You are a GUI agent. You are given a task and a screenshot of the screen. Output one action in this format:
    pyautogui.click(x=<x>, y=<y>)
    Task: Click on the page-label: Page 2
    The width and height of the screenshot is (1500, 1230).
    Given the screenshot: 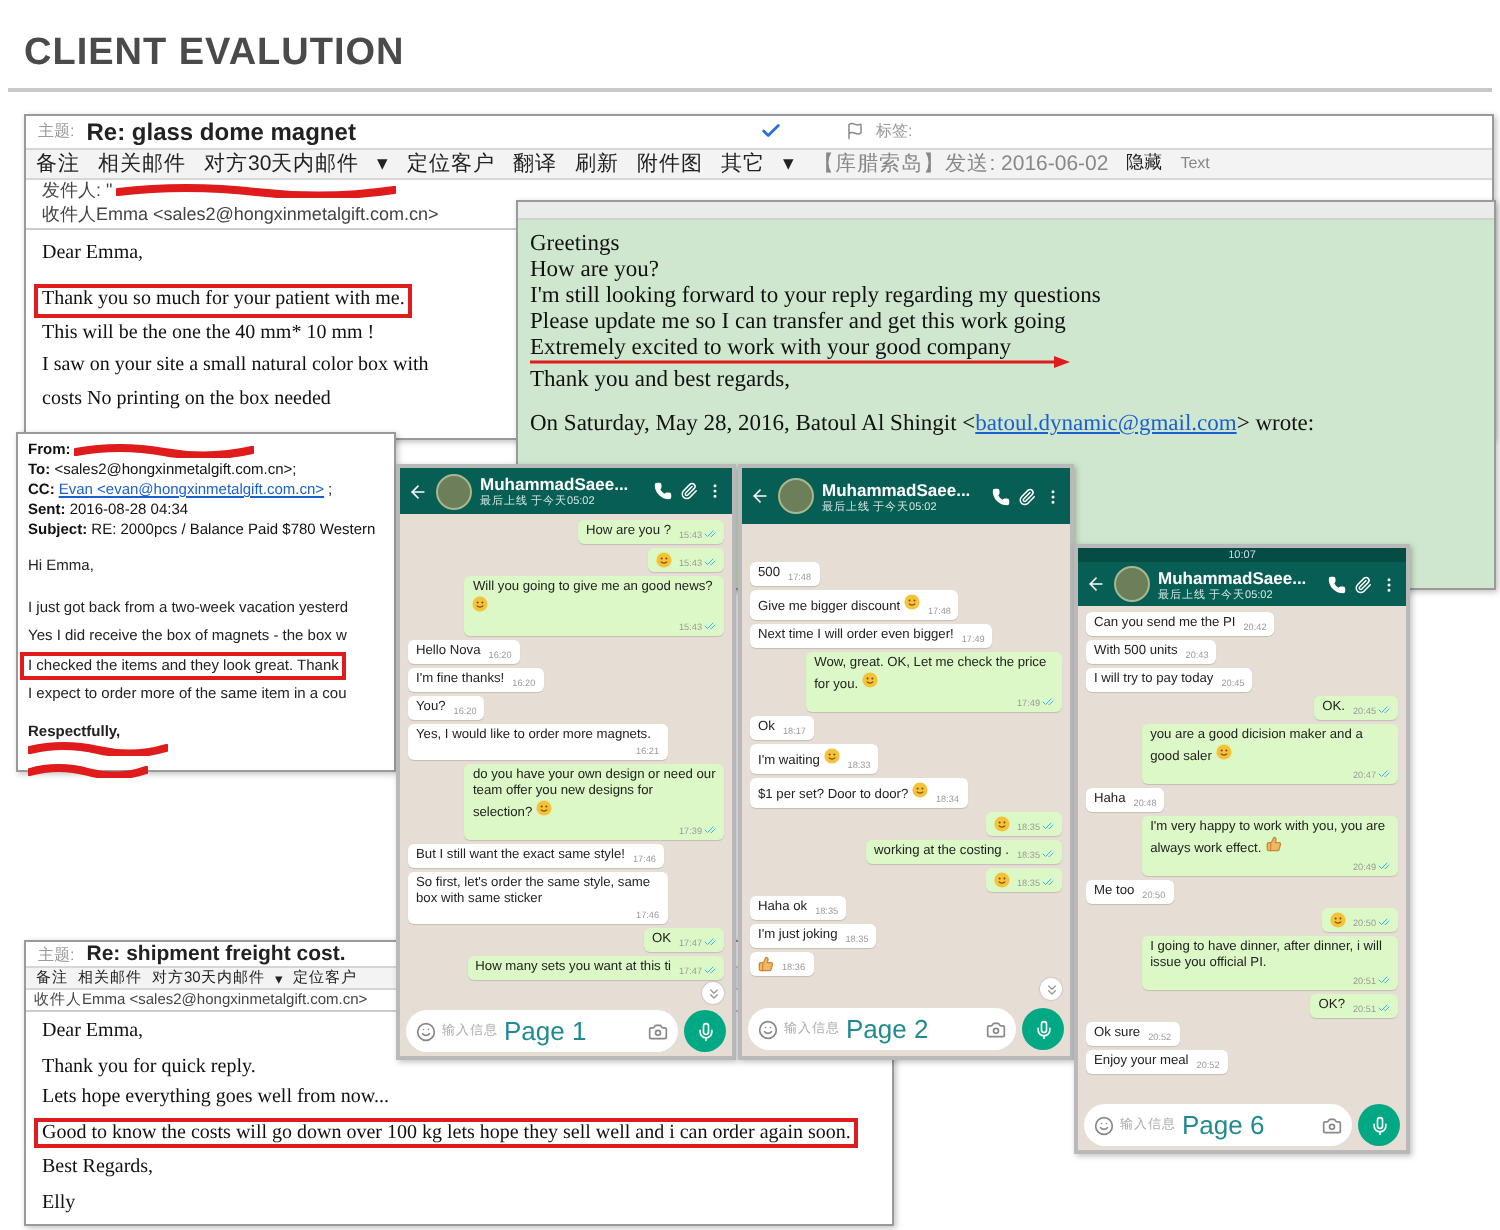 What is the action you would take?
    pyautogui.click(x=888, y=1029)
    